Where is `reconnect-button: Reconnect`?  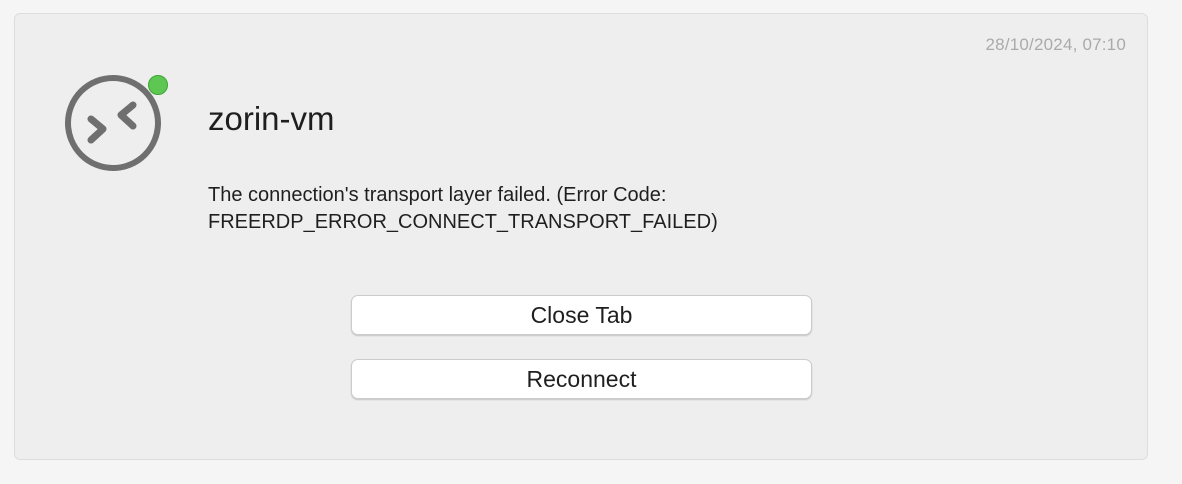 reconnect-button: Reconnect is located at coordinates (581, 379).